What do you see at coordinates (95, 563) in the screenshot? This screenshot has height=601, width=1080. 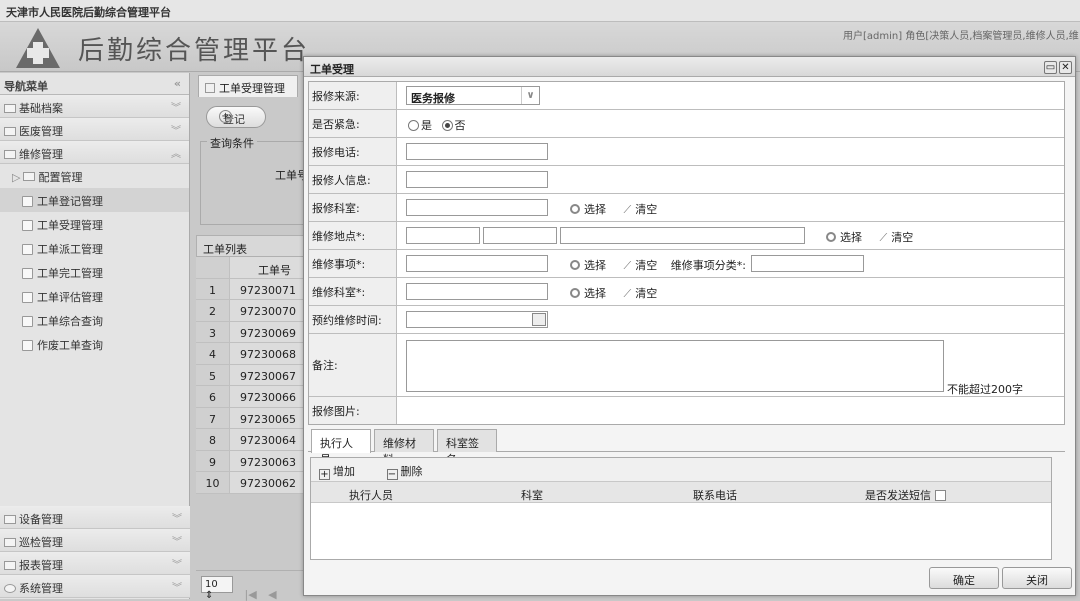 I see `sidebar-section-reports: 报表管理 ︾` at bounding box center [95, 563].